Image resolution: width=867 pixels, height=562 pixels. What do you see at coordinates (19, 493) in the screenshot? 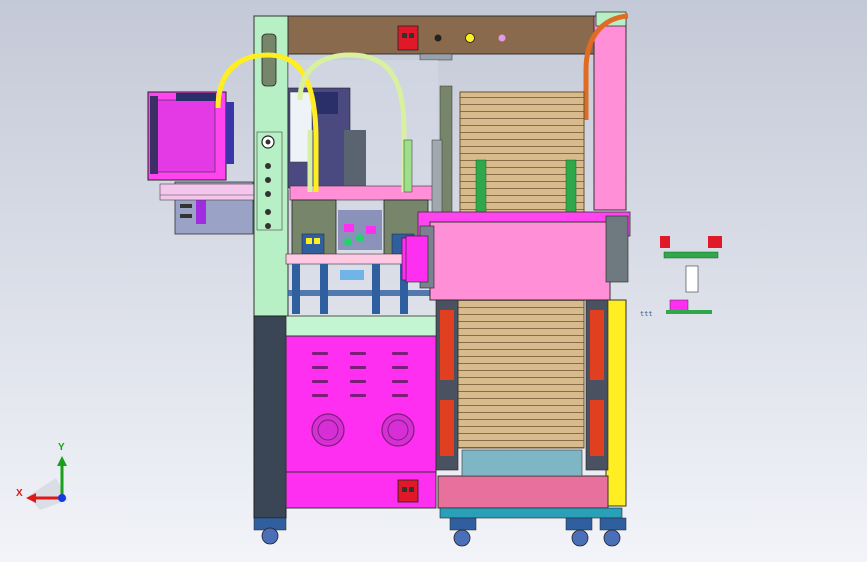
I see `triad-x-label: X` at bounding box center [19, 493].